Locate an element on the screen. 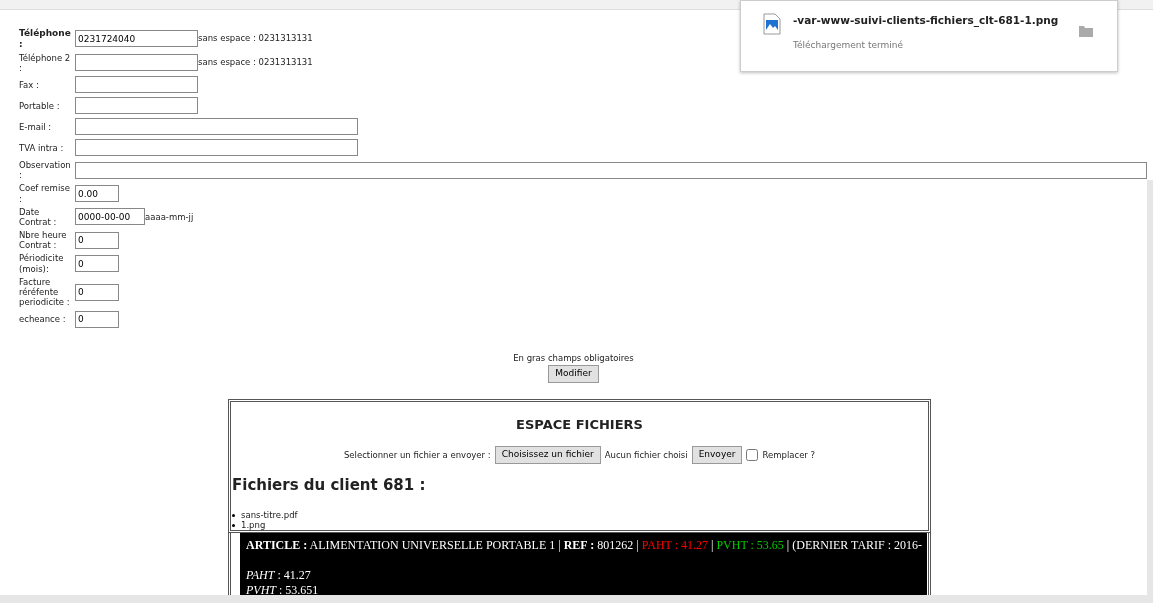 The image size is (1153, 603). modify-button: Modifier is located at coordinates (573, 374).